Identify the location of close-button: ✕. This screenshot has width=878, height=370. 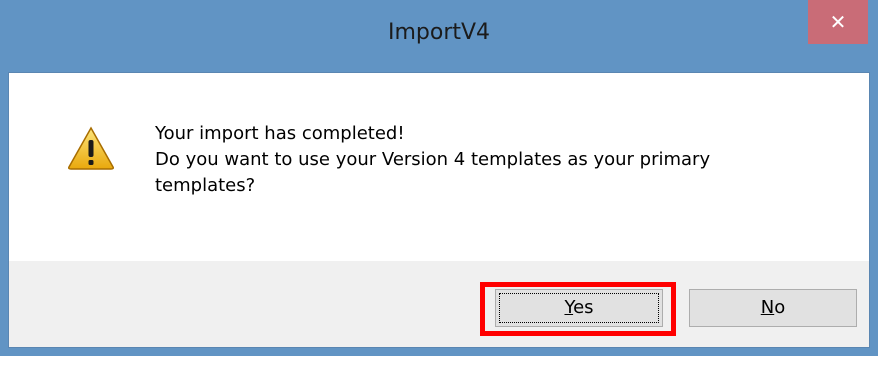
(838, 22).